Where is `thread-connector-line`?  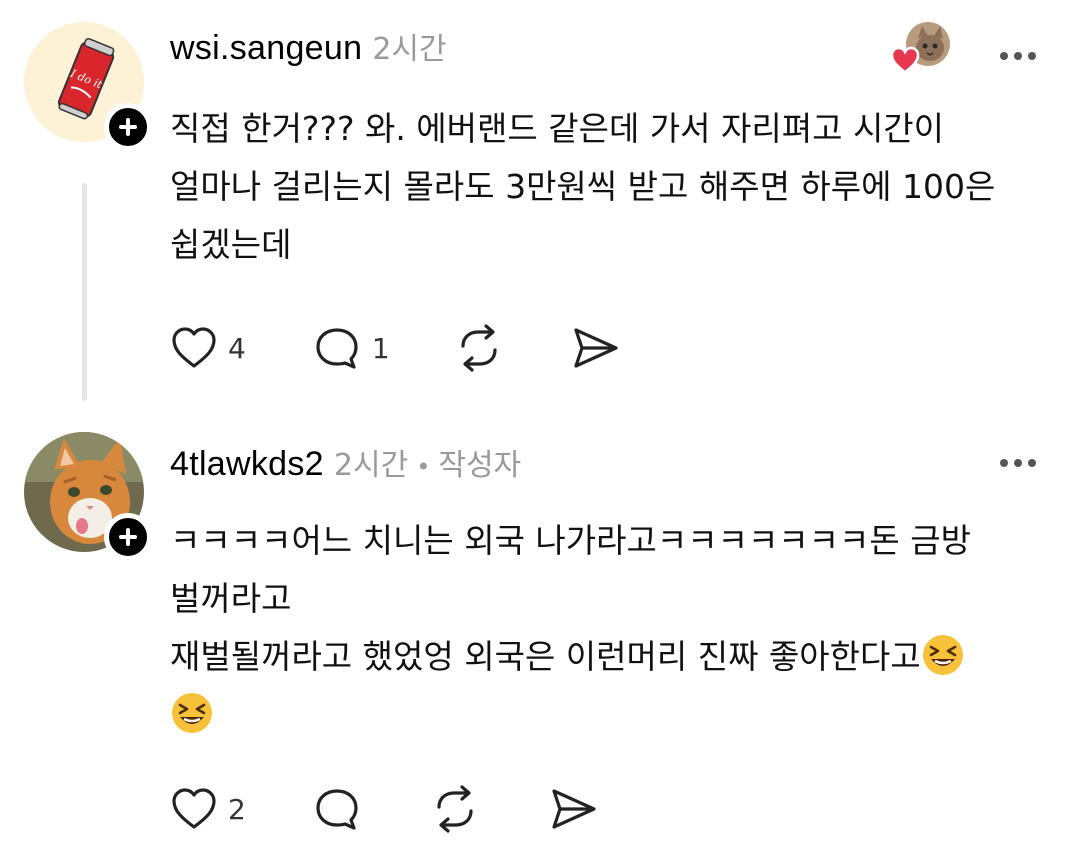
thread-connector-line is located at coordinates (84, 292).